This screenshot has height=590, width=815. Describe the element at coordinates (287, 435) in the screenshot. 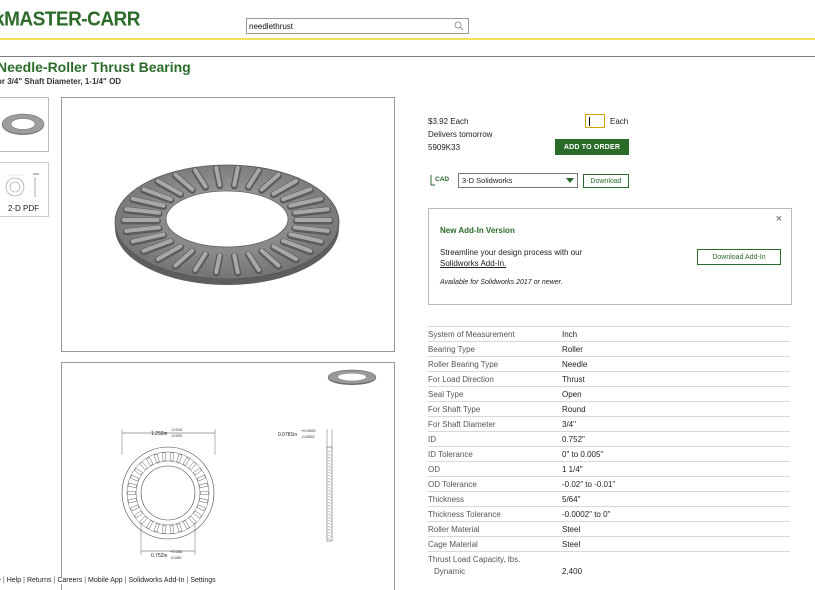

I see `thick-dim-label: 0.0781in` at that location.